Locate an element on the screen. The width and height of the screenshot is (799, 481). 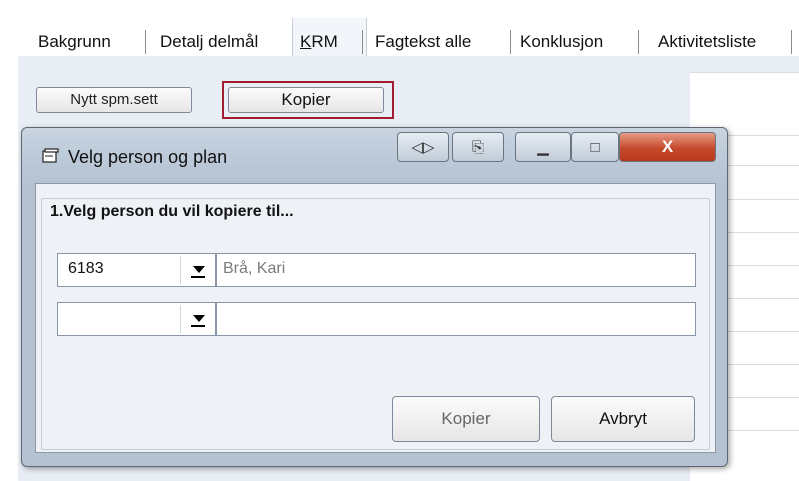
maximize-icon: □ is located at coordinates (595, 147).